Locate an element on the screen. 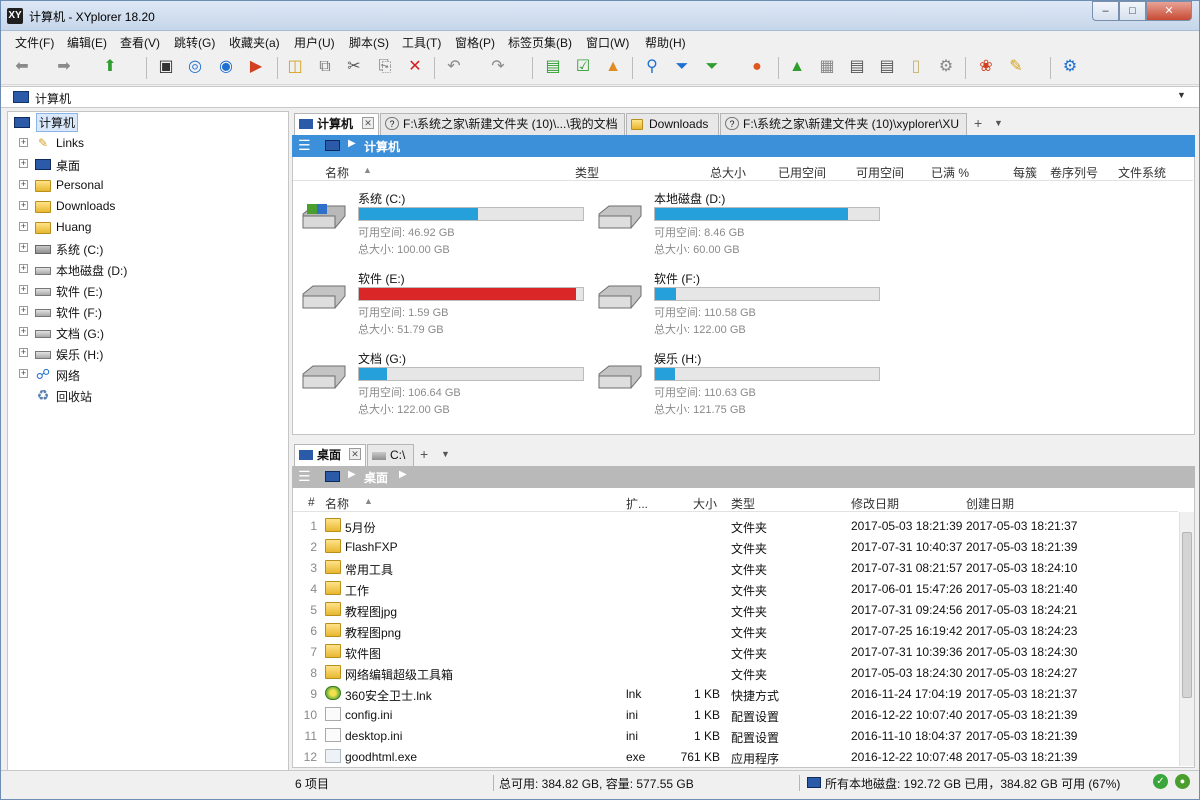  settings-icon: ⚙ is located at coordinates (1070, 67).